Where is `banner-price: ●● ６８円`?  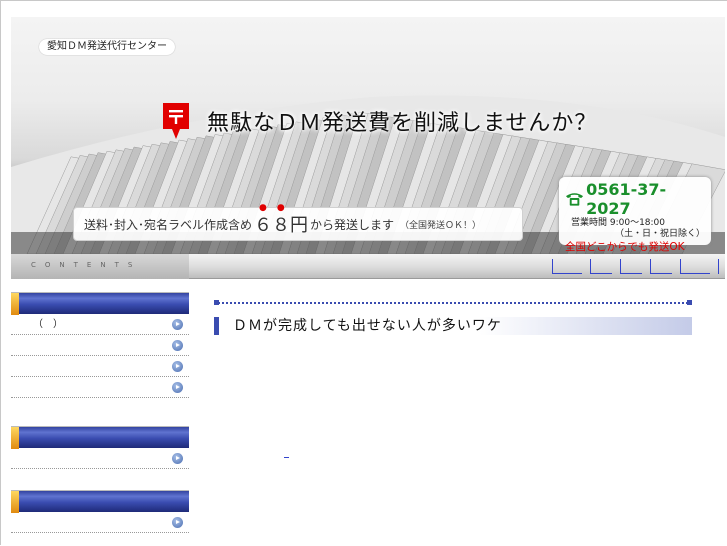 banner-price: ●● ６８円 is located at coordinates (281, 220).